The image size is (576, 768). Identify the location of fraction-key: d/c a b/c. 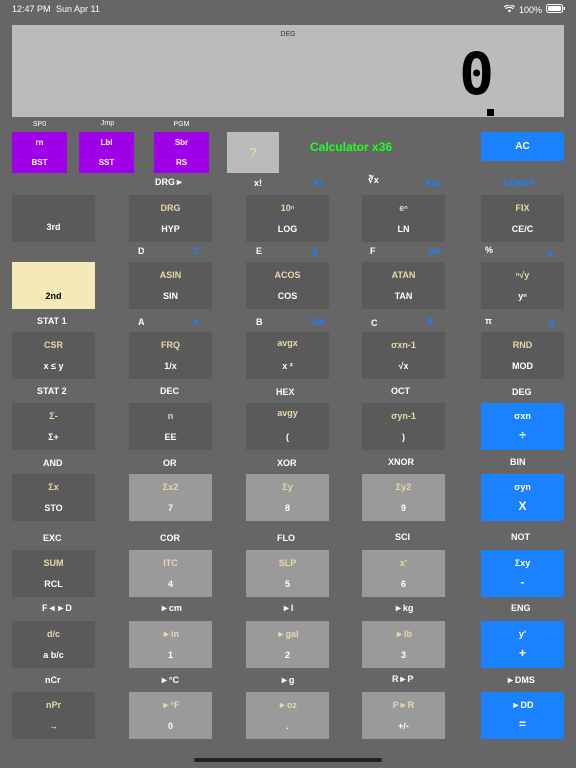
(53, 644).